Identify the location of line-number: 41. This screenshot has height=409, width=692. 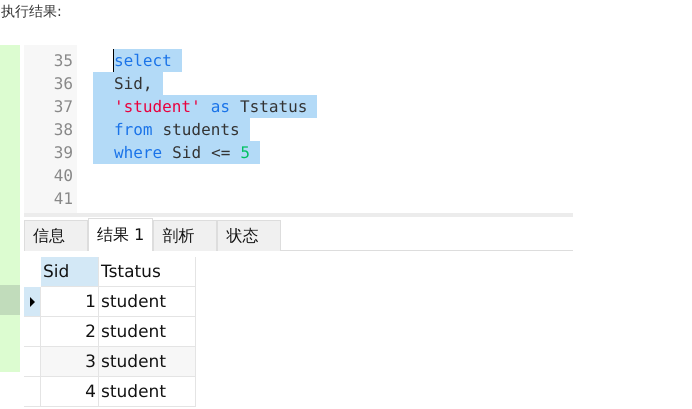
(63, 199).